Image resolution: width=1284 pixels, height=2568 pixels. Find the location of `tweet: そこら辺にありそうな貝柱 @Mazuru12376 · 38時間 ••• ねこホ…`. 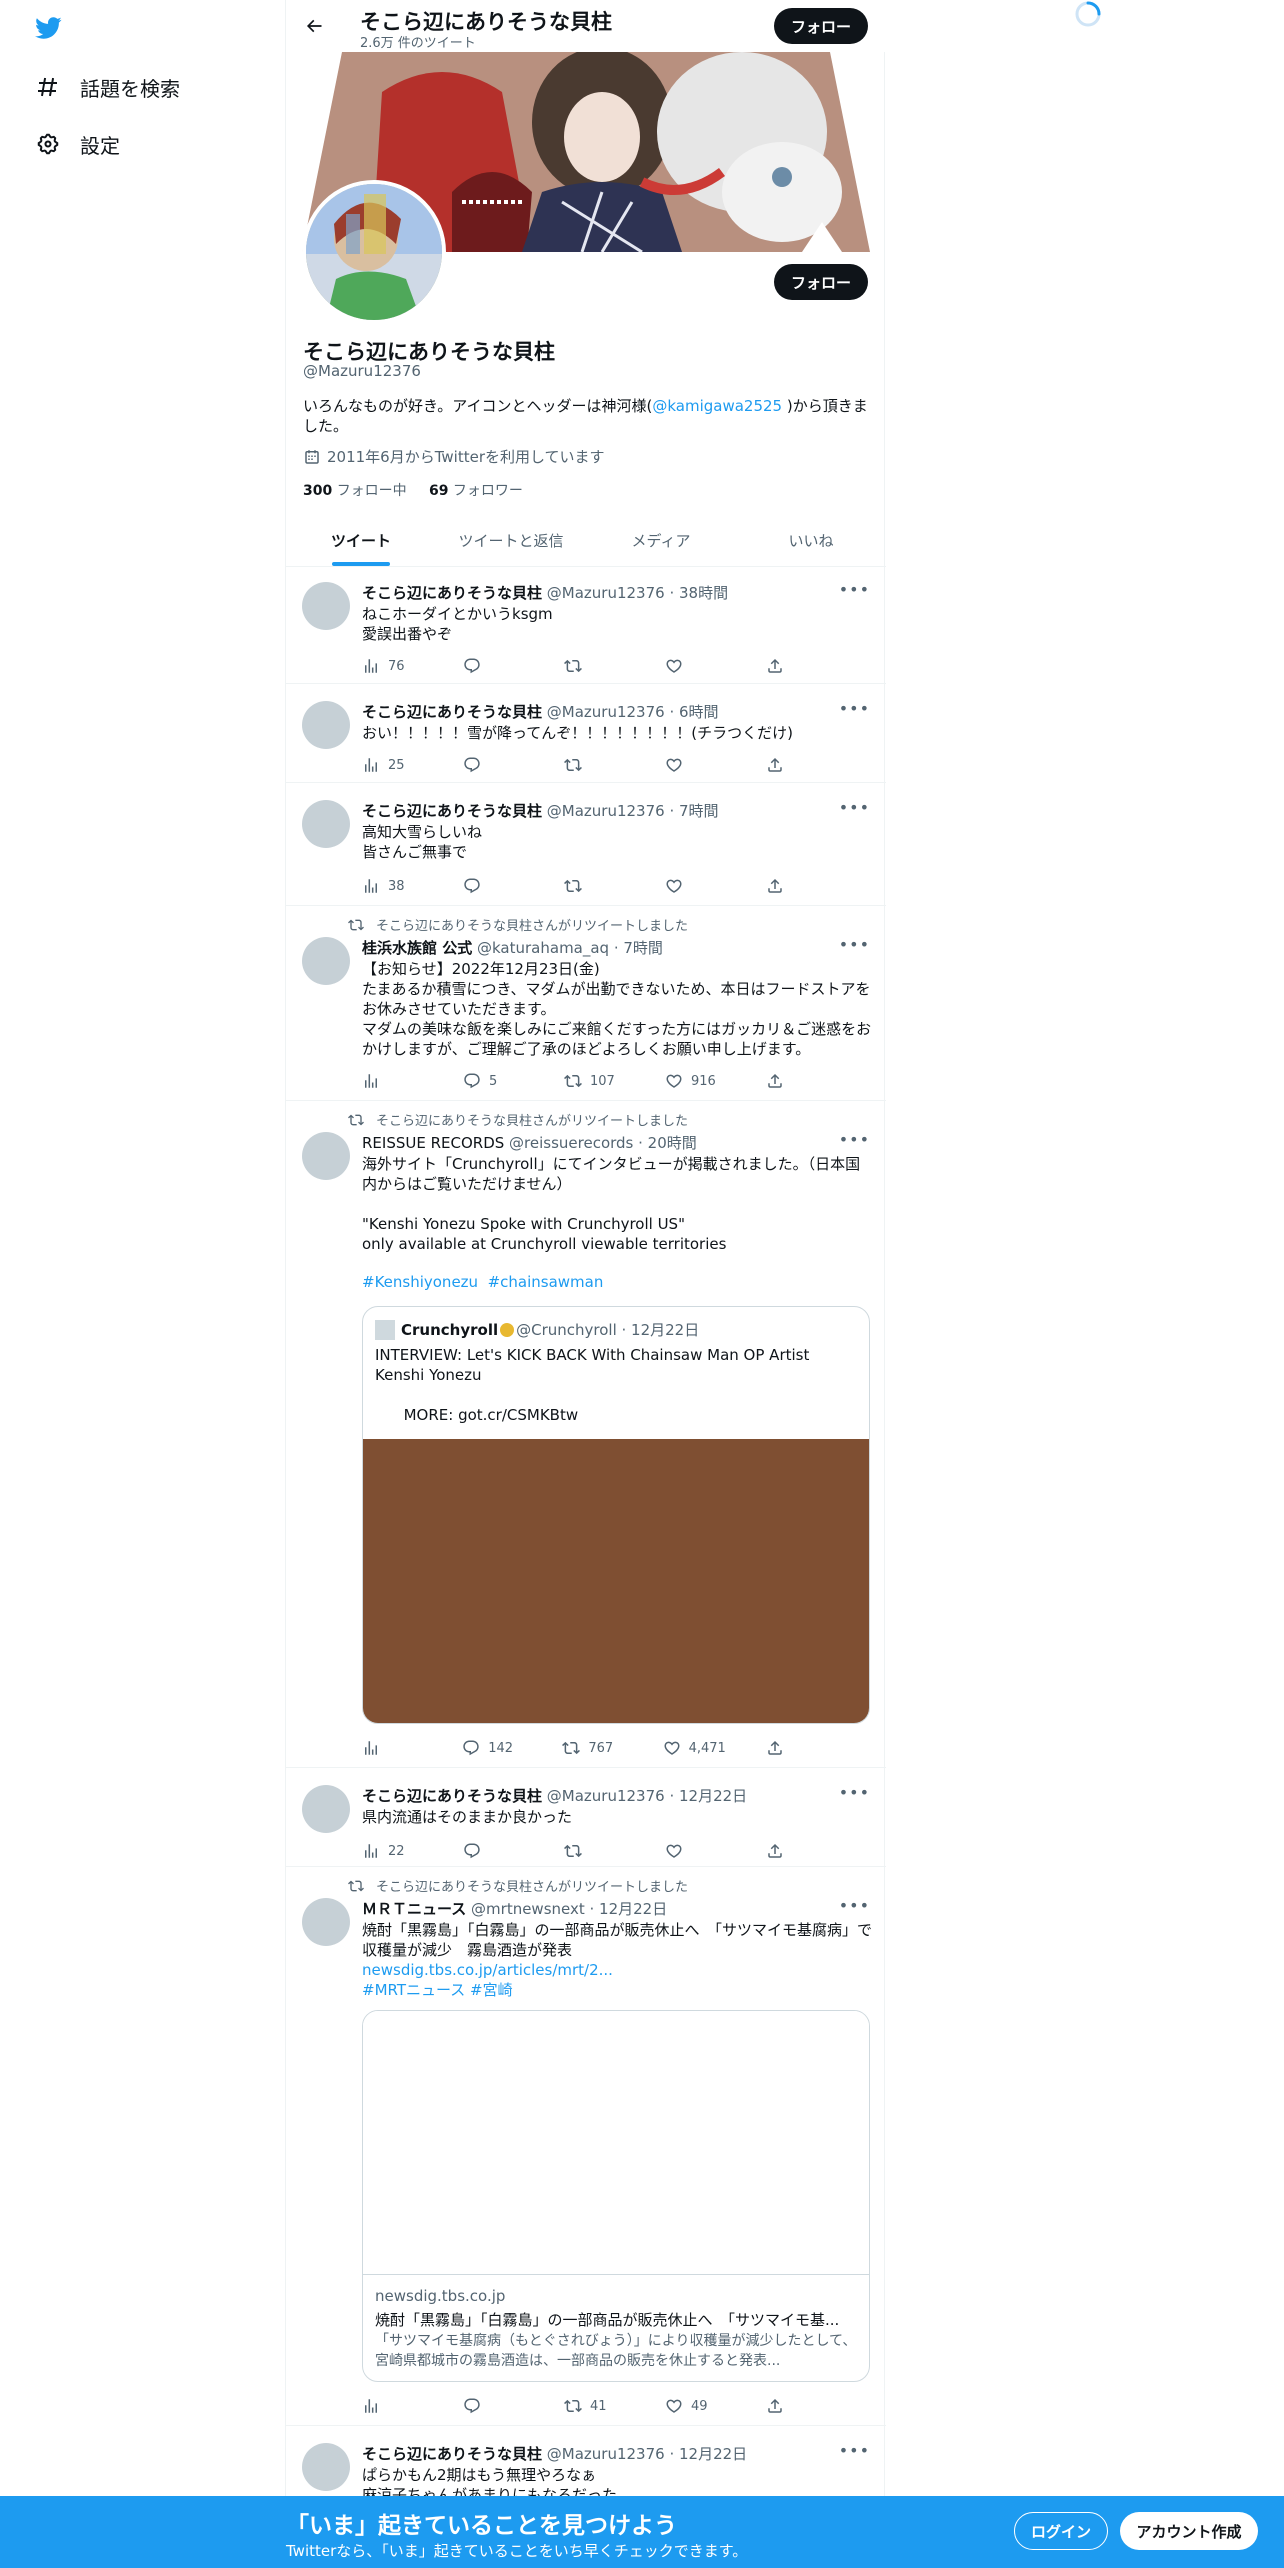

tweet: そこら辺にありそうな貝柱 @Mazuru12376 · 38時間 ••• ねこホ… is located at coordinates (586, 626).